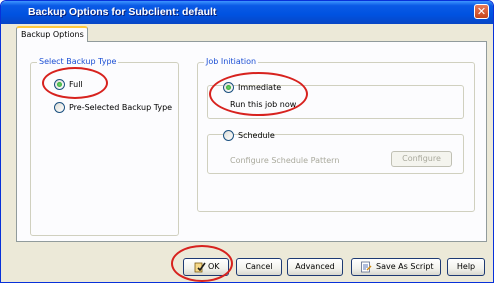 Image resolution: width=494 pixels, height=283 pixels. I want to click on radio-pre-selected-label: Pre-Selected Backup Type, so click(121, 107).